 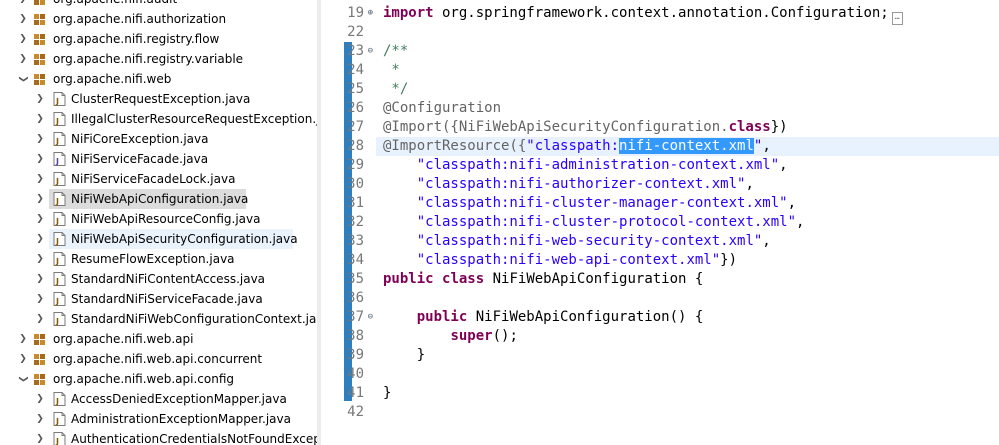 I want to click on tree-item-file: ❯ J NiFiWebApiResourceConfig.java, so click(x=158, y=219).